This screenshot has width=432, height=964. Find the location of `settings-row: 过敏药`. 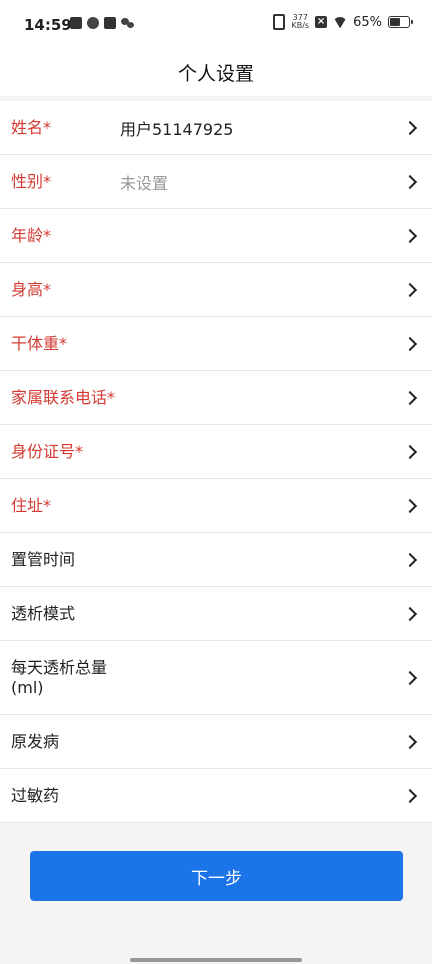

settings-row: 过敏药 is located at coordinates (216, 796).